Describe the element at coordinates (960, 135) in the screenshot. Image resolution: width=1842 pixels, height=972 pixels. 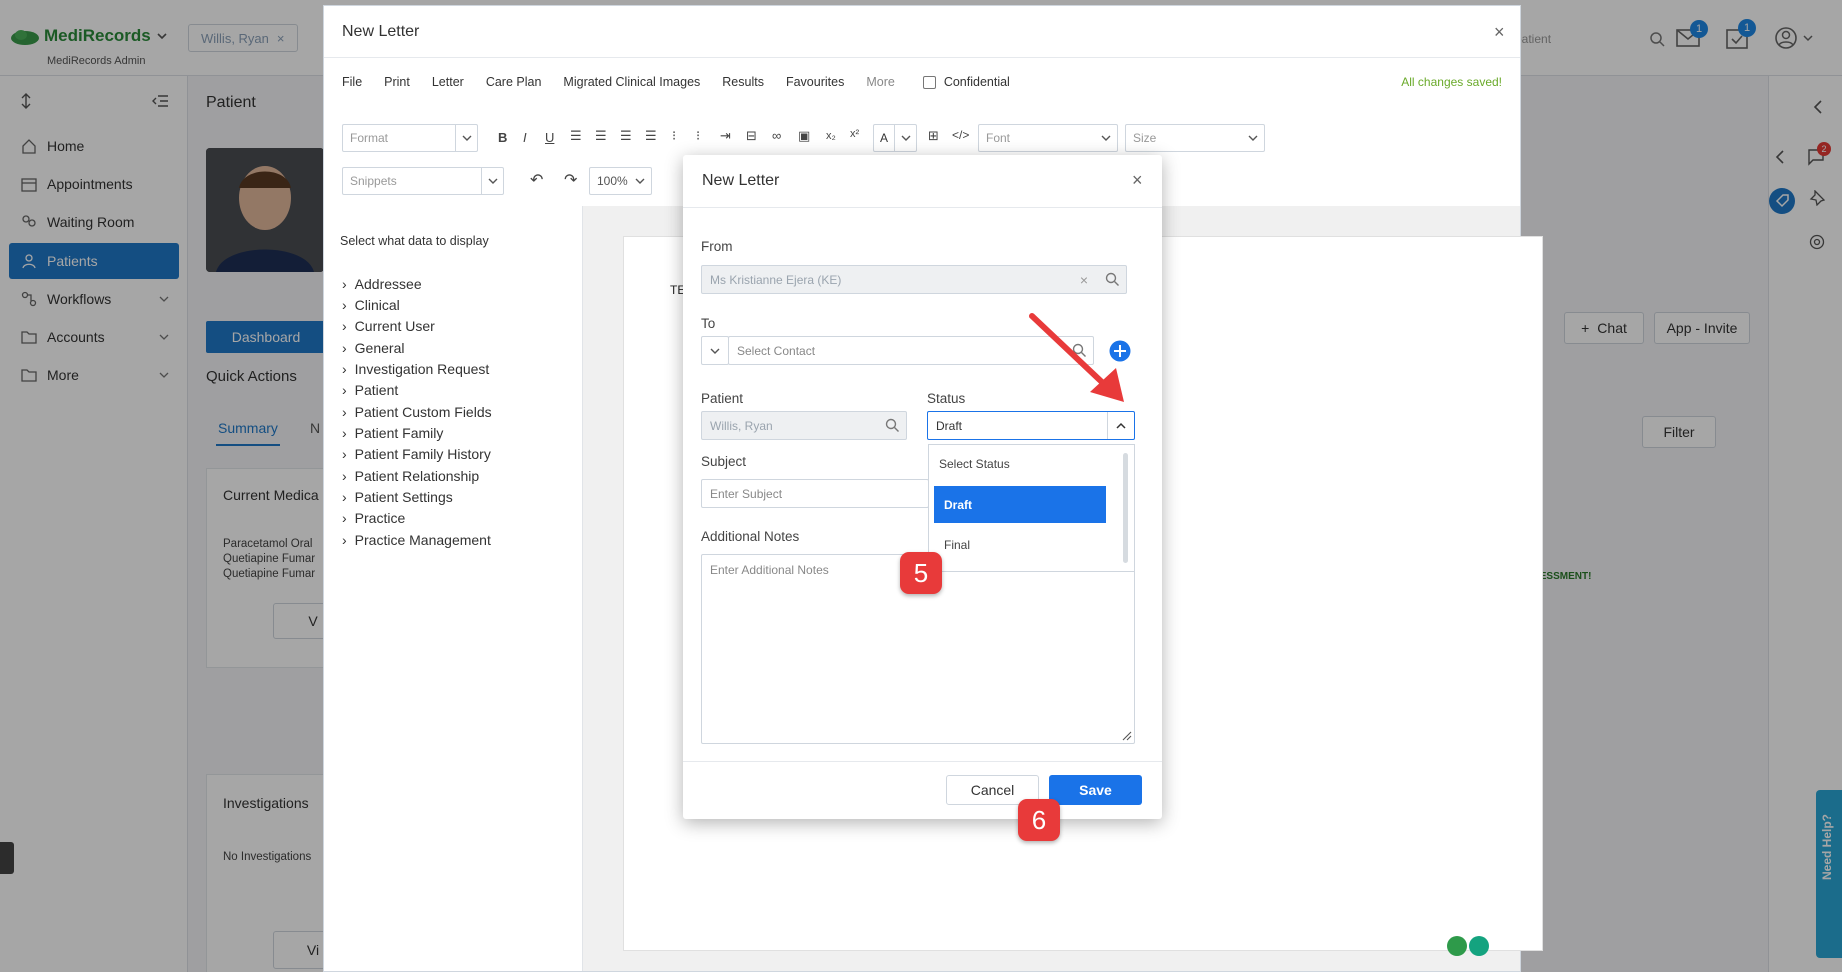
I see `source-code-icon: </>` at that location.